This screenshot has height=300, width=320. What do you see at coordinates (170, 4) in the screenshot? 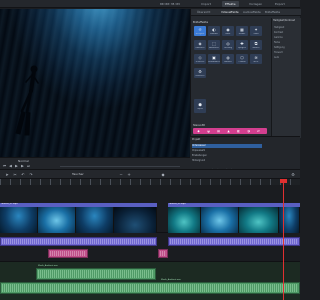
I see `timecode-display: 00:00:35:03` at bounding box center [170, 4].